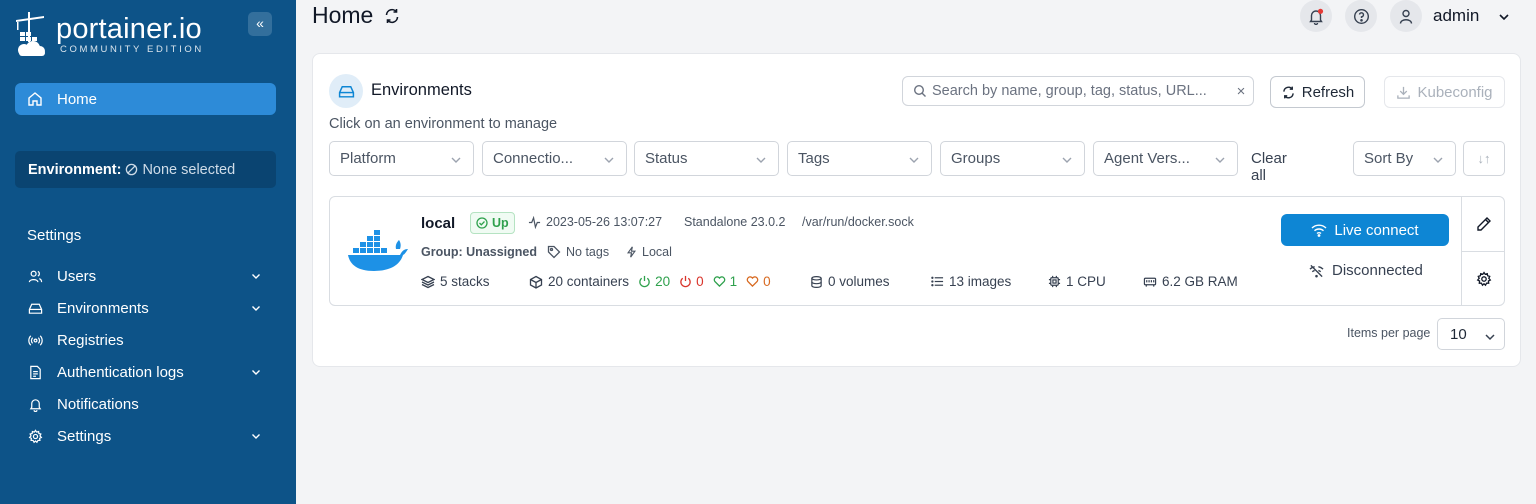  Describe the element at coordinates (1484, 158) in the screenshot. I see `sort-order-toggle: ↓↑` at that location.